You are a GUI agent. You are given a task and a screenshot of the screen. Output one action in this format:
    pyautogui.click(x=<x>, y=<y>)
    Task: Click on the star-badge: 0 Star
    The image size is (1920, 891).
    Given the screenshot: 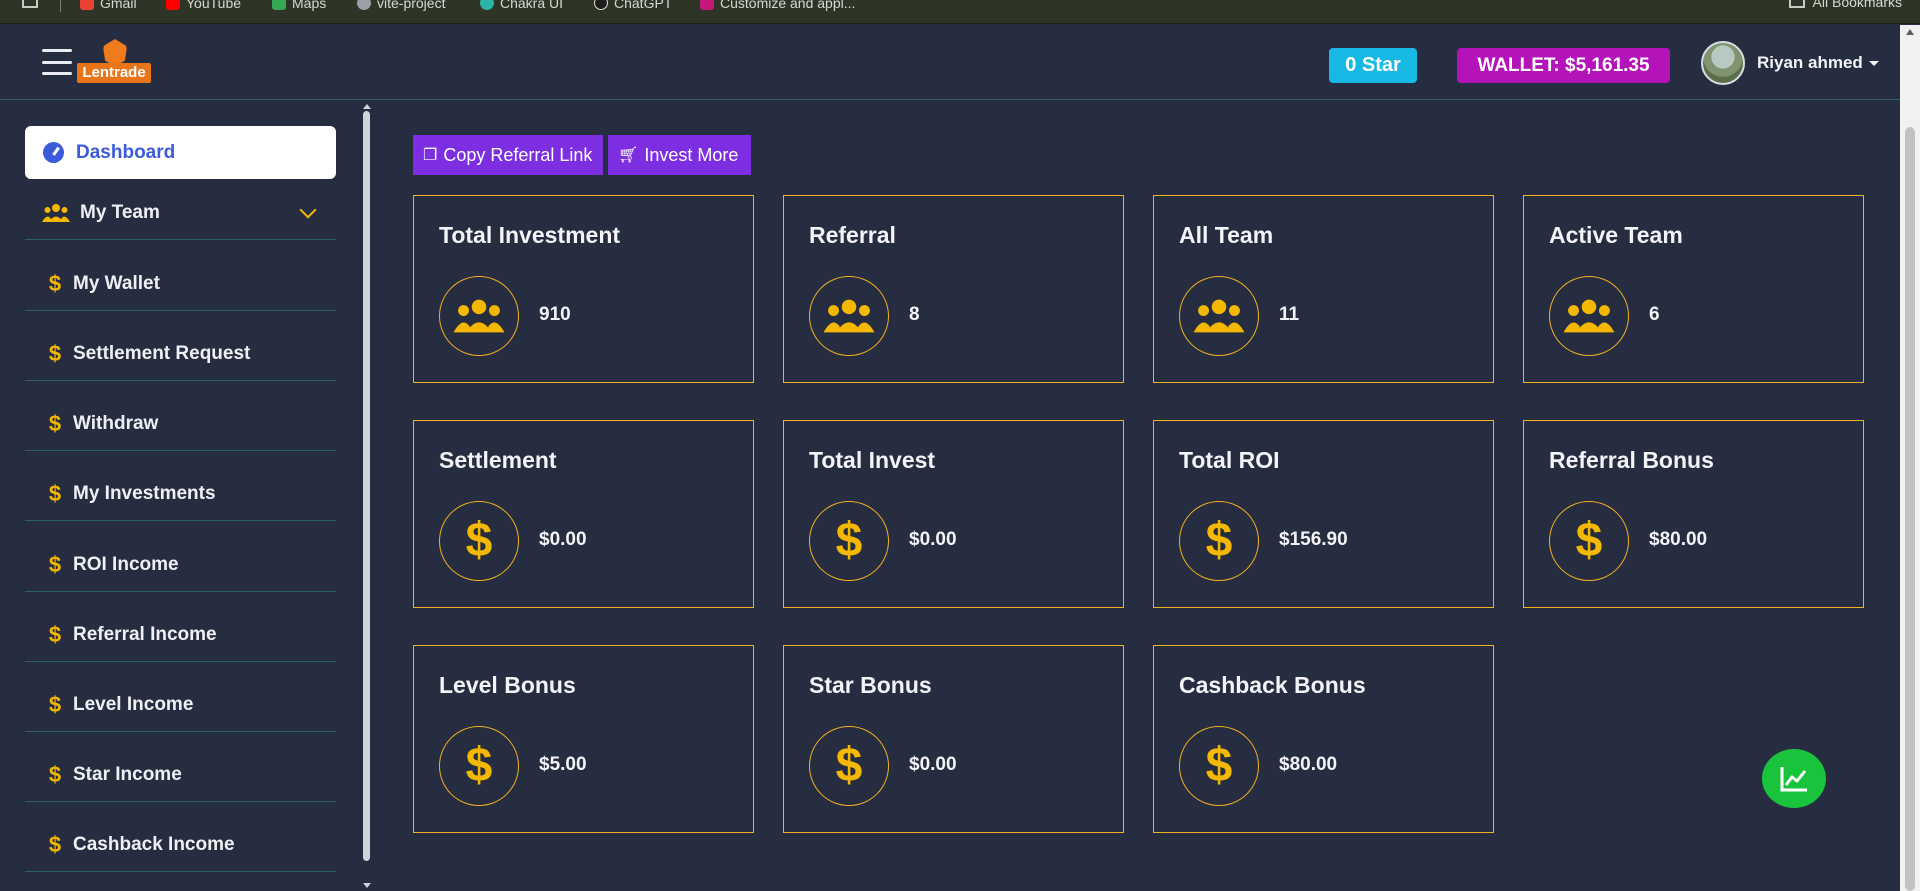 What is the action you would take?
    pyautogui.click(x=1373, y=65)
    